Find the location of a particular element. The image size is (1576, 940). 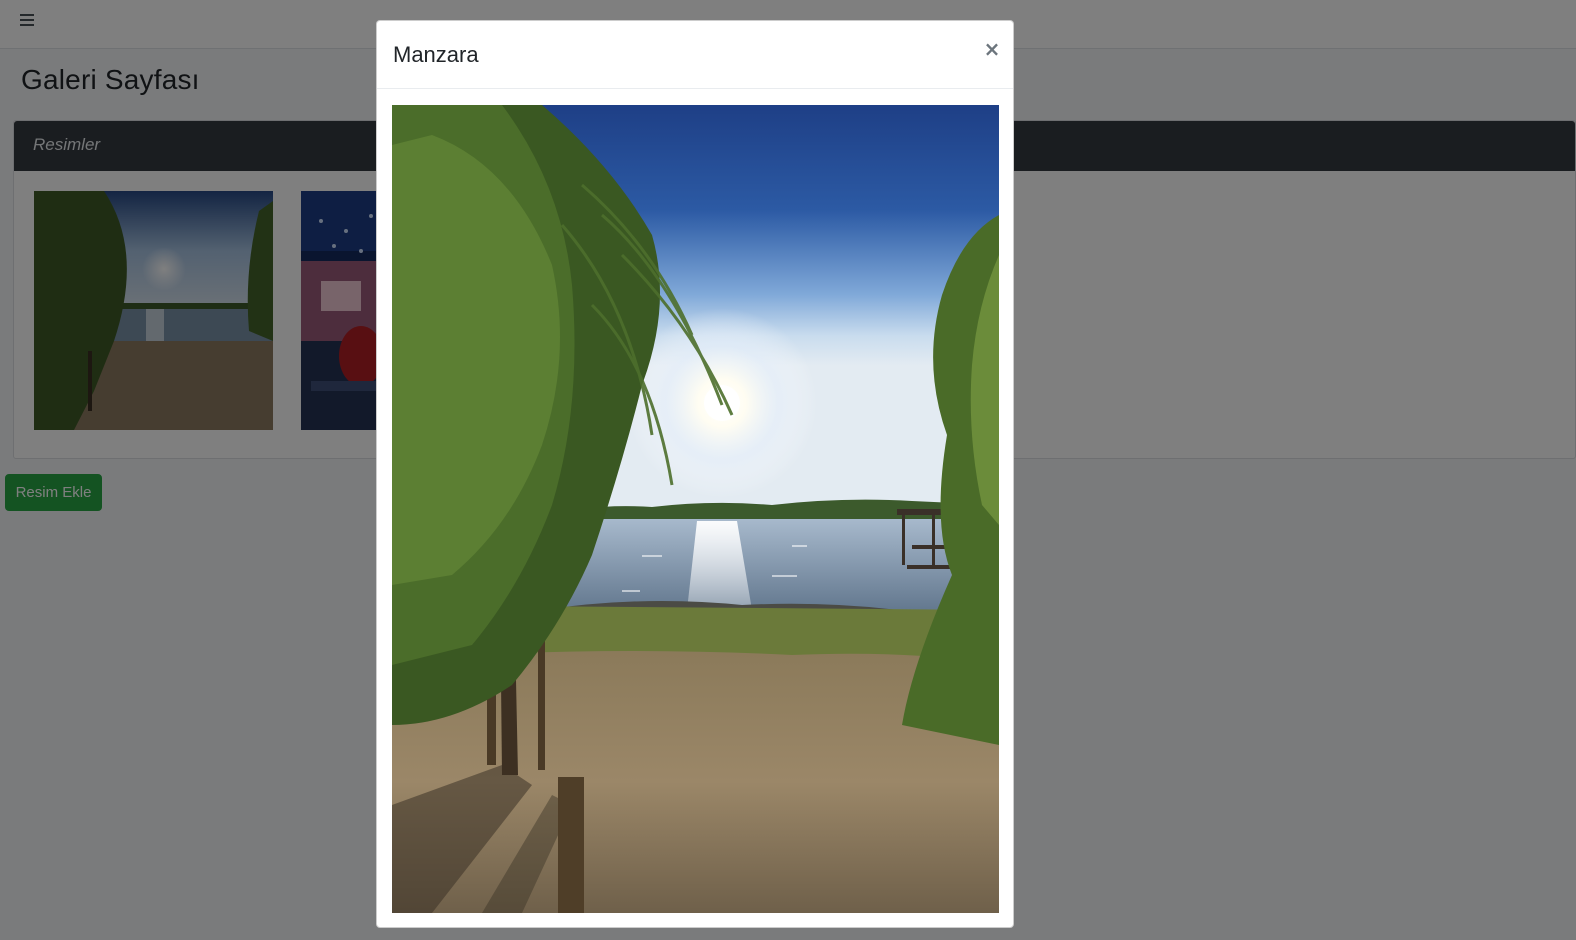

modal-header: Manzara × is located at coordinates (695, 55).